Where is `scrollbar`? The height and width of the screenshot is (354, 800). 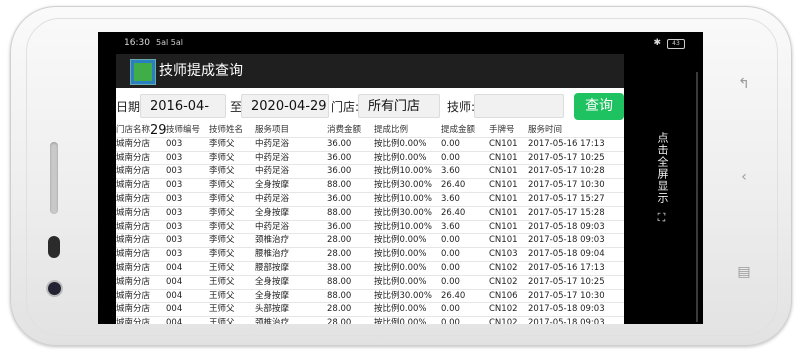 scrollbar is located at coordinates (697, 197).